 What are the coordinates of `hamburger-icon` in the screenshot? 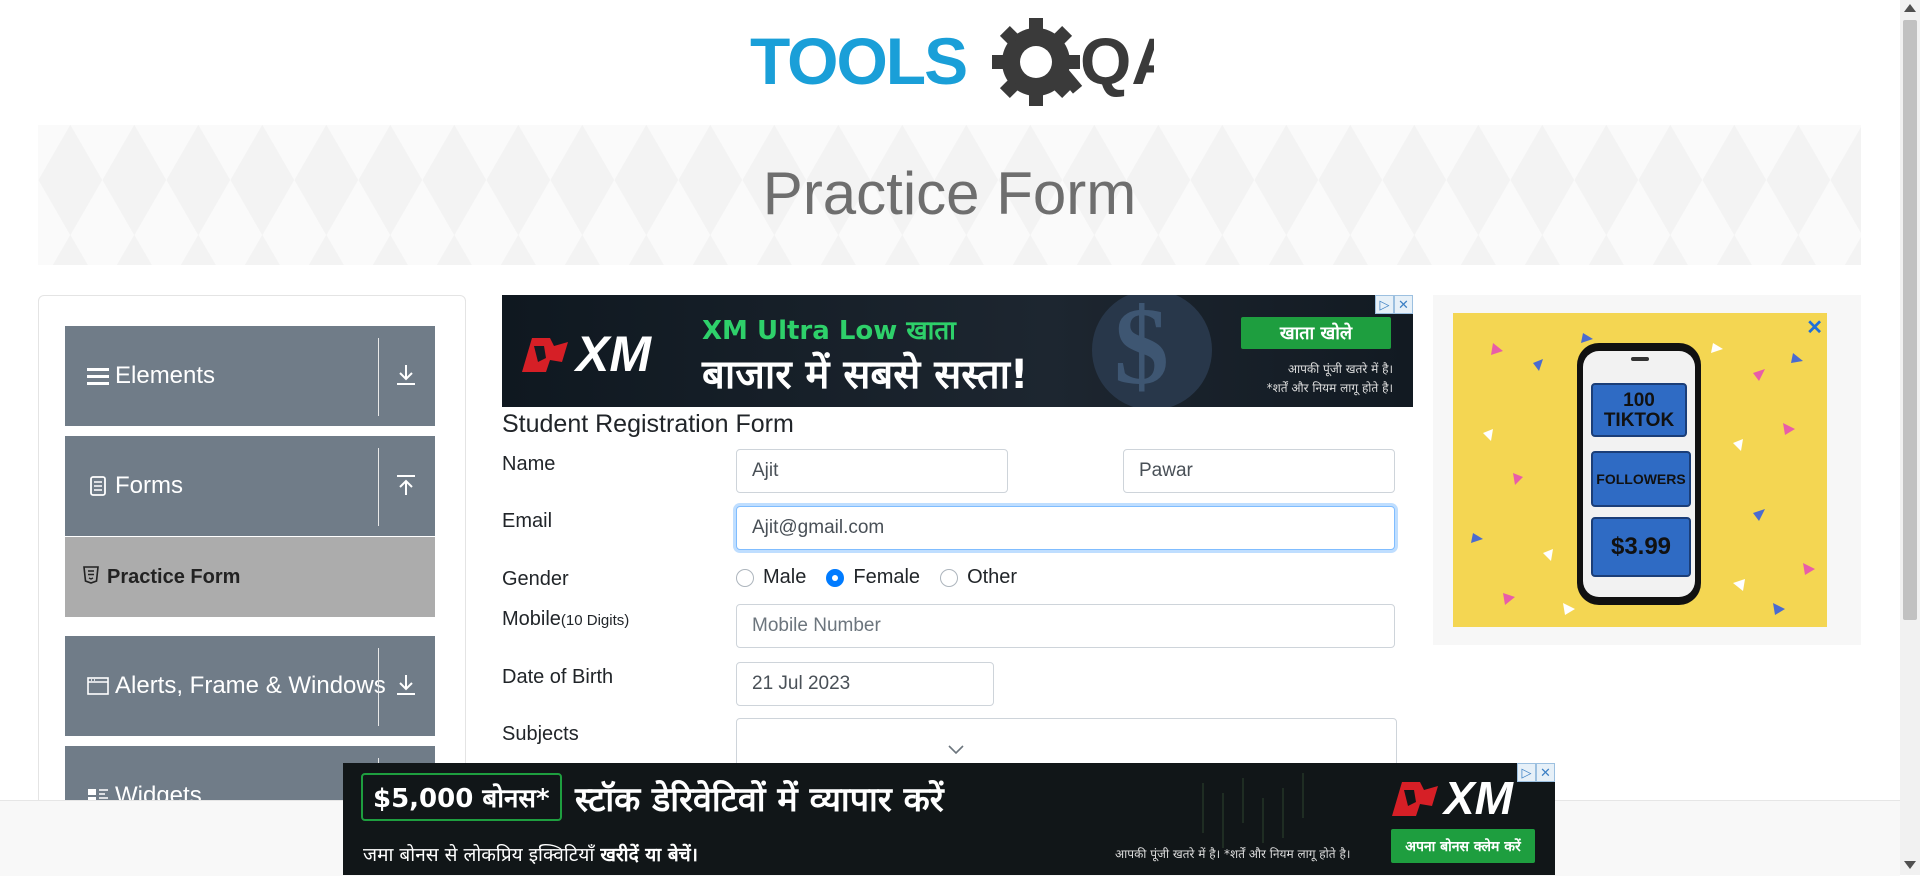 It's located at (98, 376).